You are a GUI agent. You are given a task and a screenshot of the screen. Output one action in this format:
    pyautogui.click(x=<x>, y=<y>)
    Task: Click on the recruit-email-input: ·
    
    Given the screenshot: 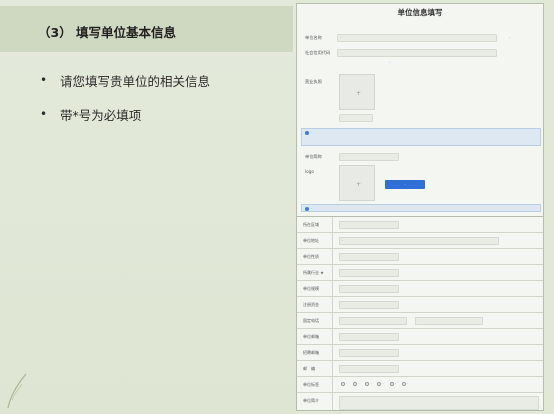 What is the action you would take?
    pyautogui.click(x=369, y=353)
    